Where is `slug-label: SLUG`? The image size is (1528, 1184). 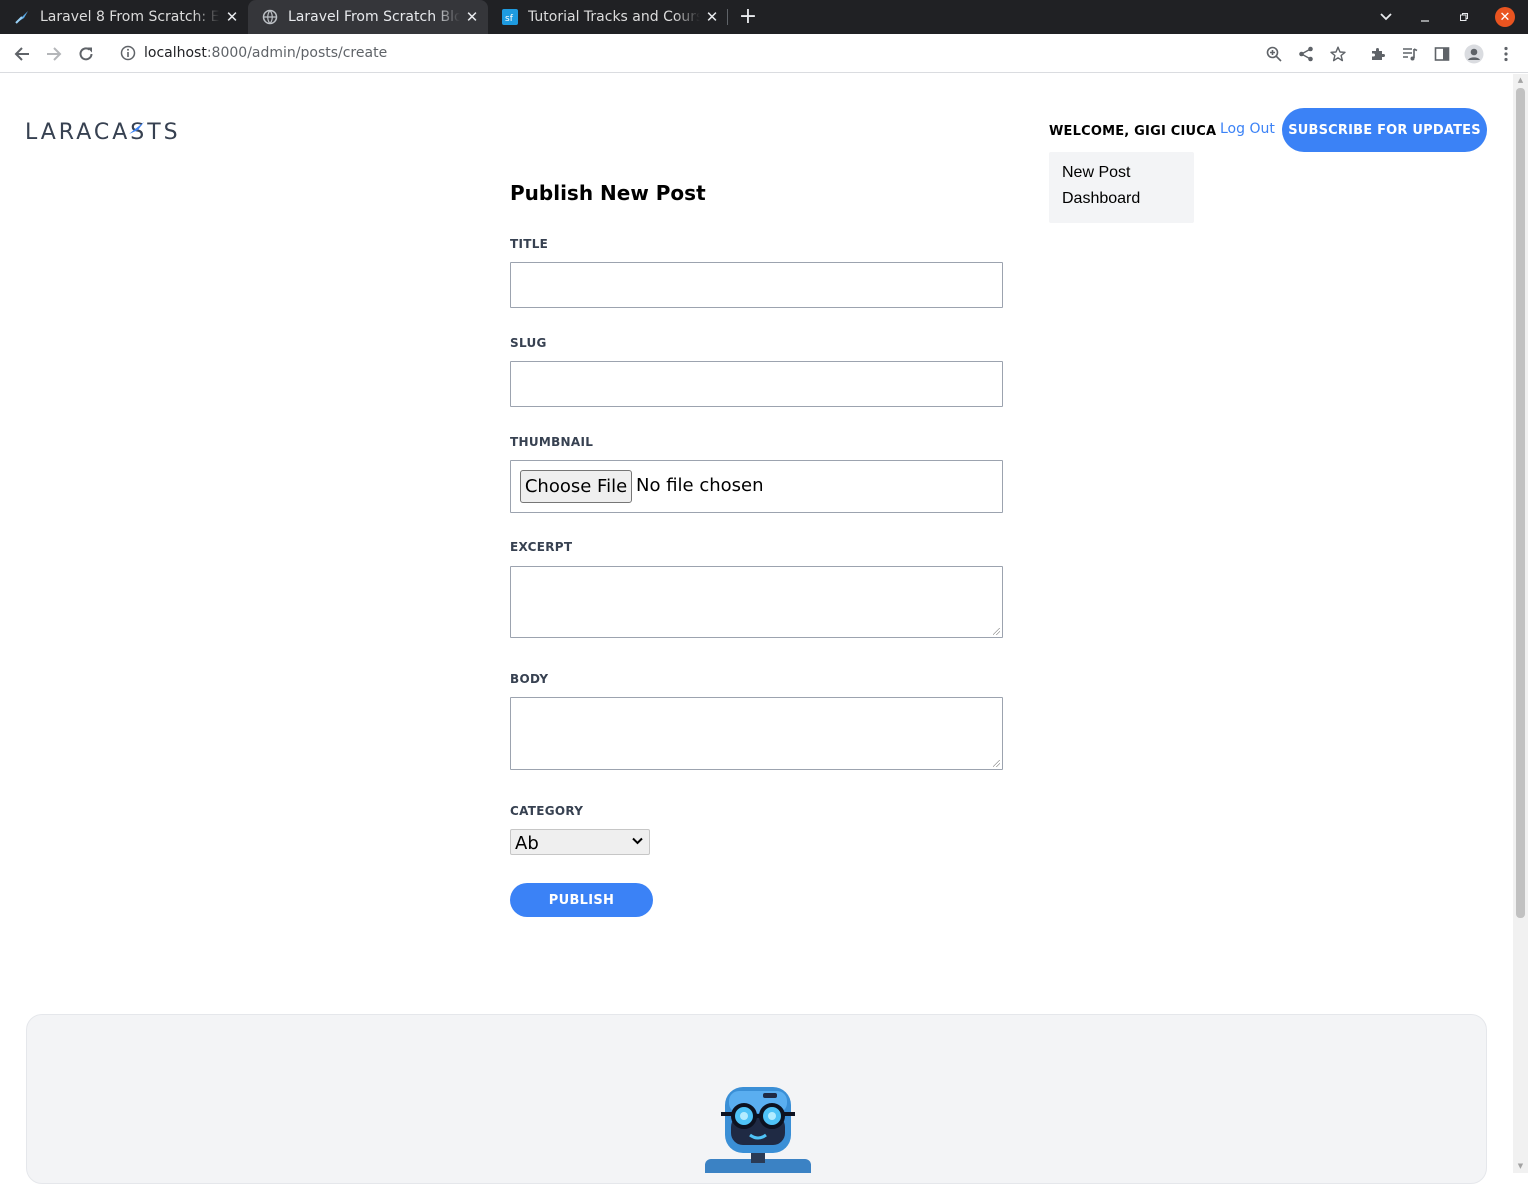 slug-label: SLUG is located at coordinates (528, 343).